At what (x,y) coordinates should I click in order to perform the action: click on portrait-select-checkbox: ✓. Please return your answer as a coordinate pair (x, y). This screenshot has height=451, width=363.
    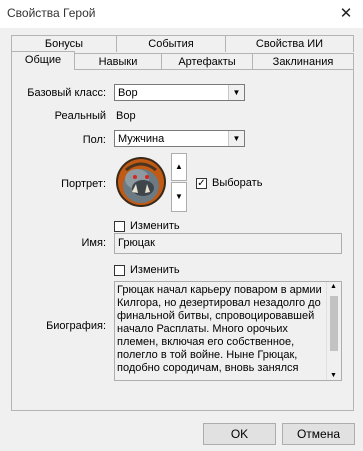
    Looking at the image, I should click on (201, 183).